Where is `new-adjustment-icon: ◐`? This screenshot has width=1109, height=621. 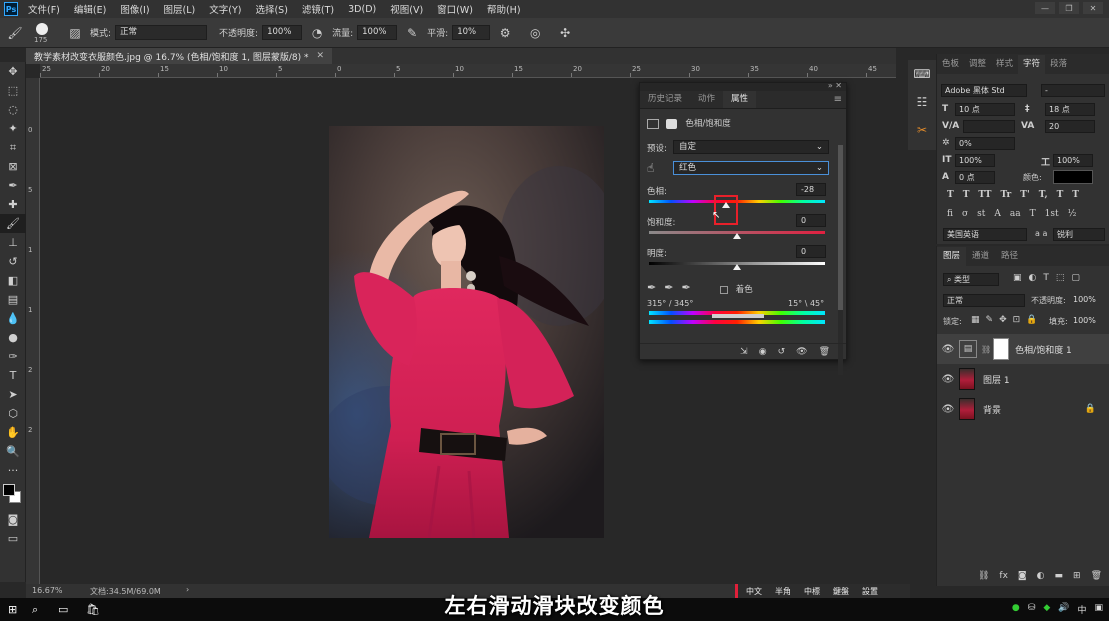 new-adjustment-icon: ◐ is located at coordinates (1041, 576).